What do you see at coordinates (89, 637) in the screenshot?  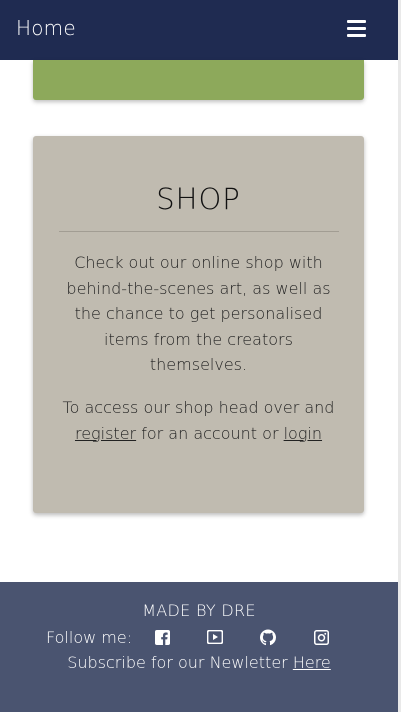 I see `follow-label: Follow me:` at bounding box center [89, 637].